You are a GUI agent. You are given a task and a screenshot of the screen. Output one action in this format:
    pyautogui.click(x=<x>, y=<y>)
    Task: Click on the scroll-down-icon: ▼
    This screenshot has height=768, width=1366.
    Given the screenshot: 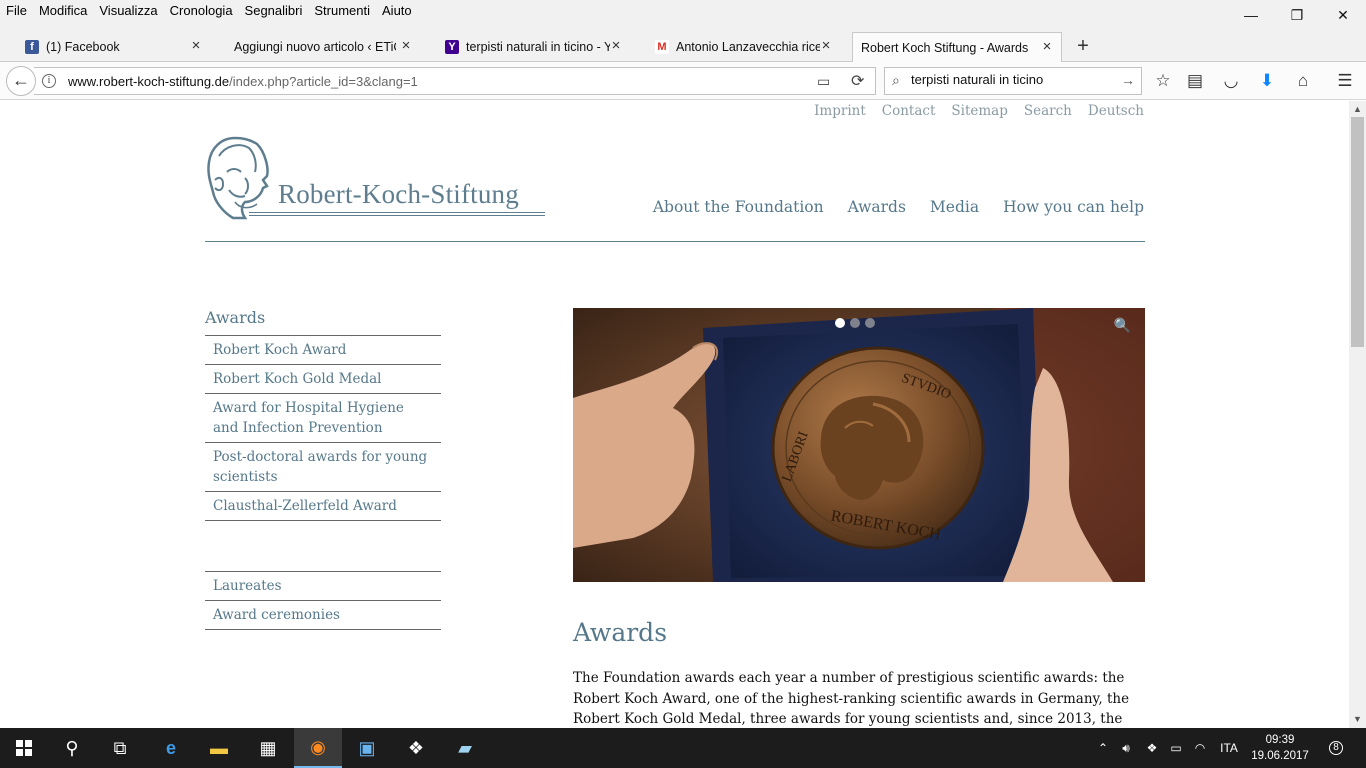 What is the action you would take?
    pyautogui.click(x=1357, y=719)
    